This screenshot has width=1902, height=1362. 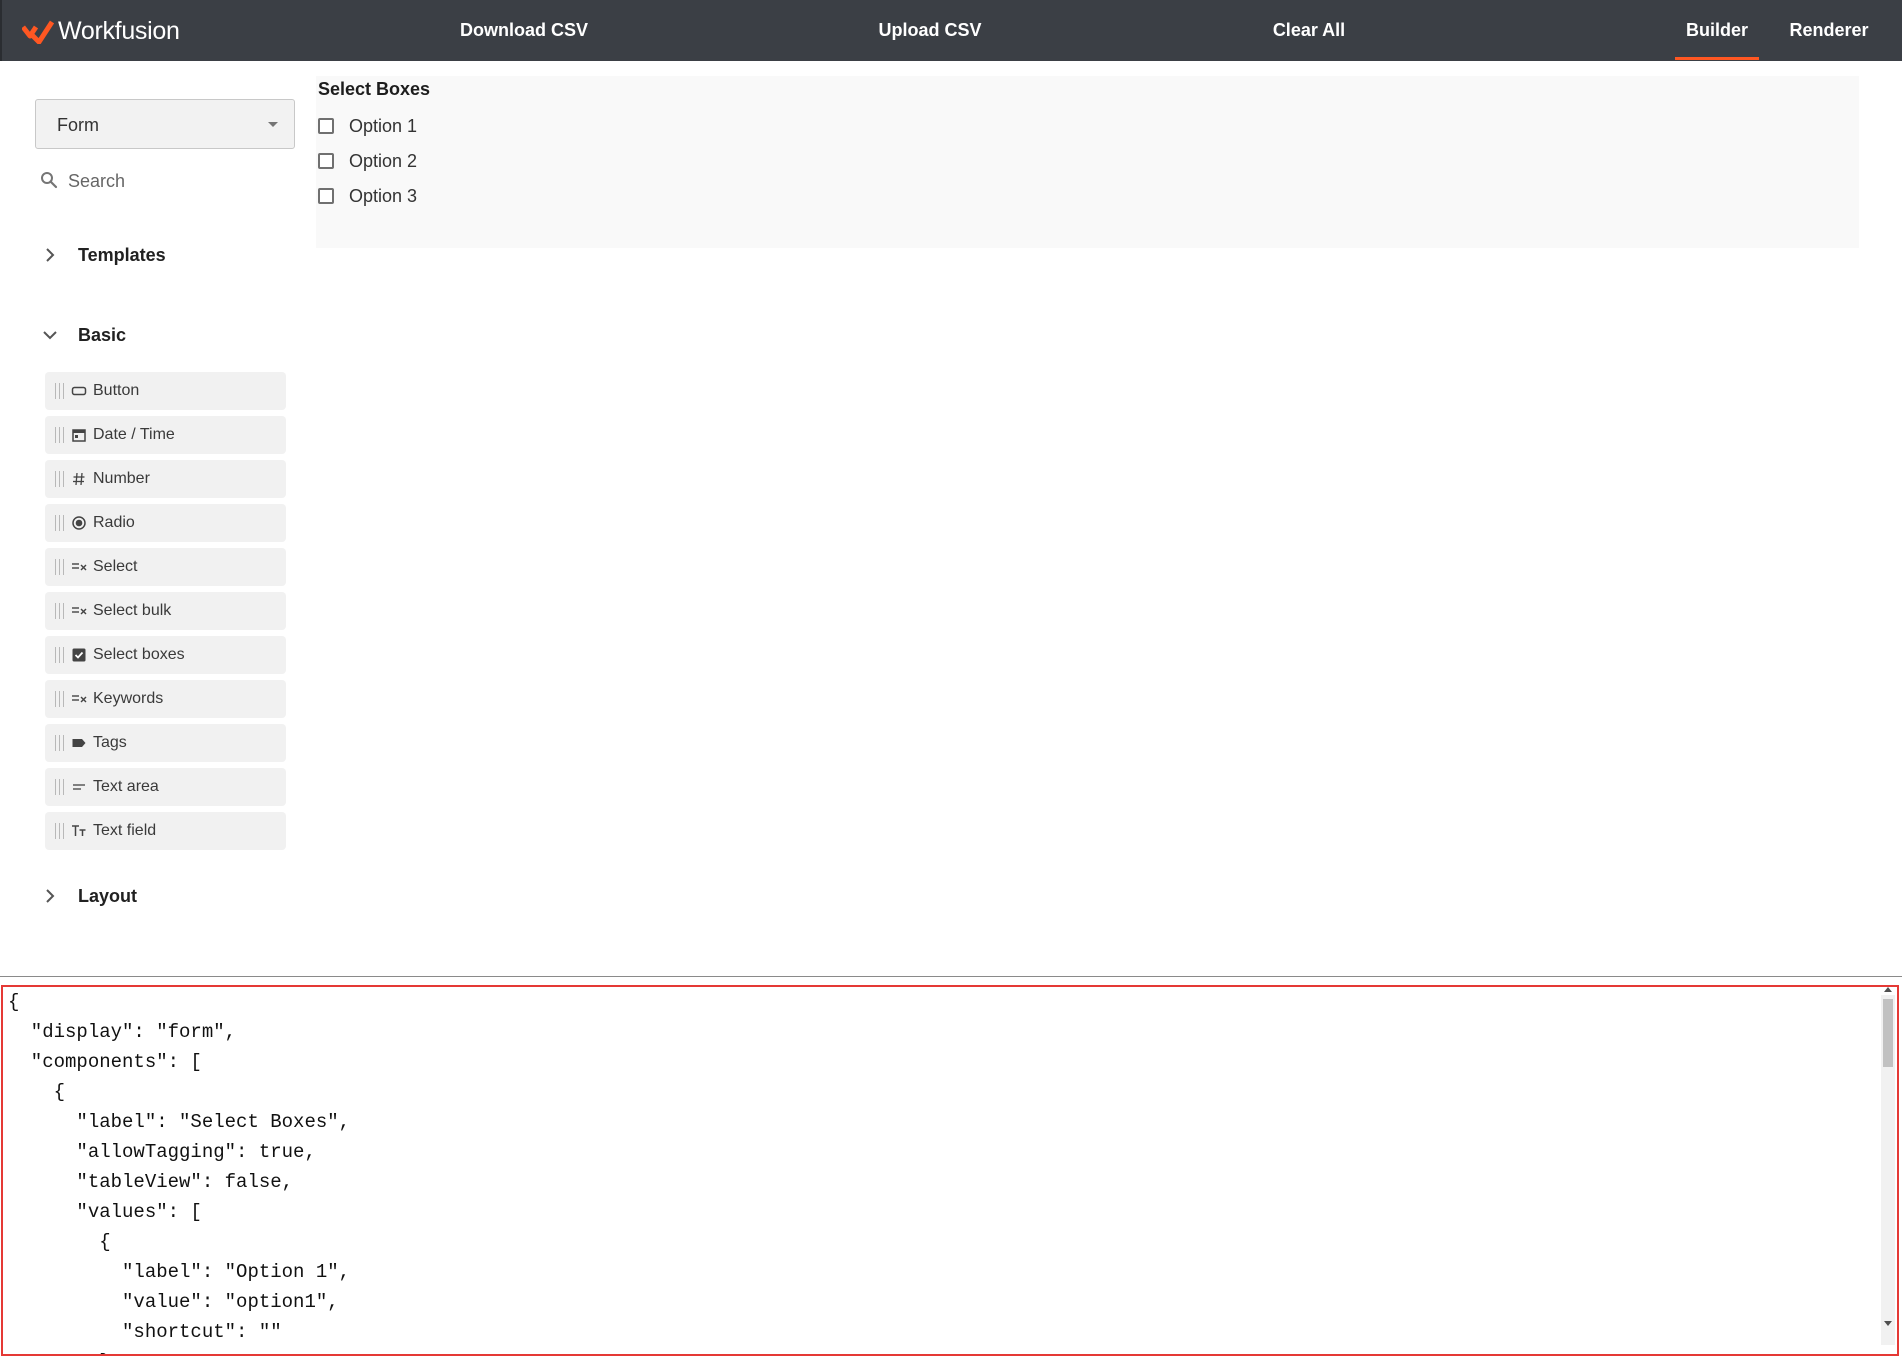 I want to click on search-icon, so click(x=49, y=180).